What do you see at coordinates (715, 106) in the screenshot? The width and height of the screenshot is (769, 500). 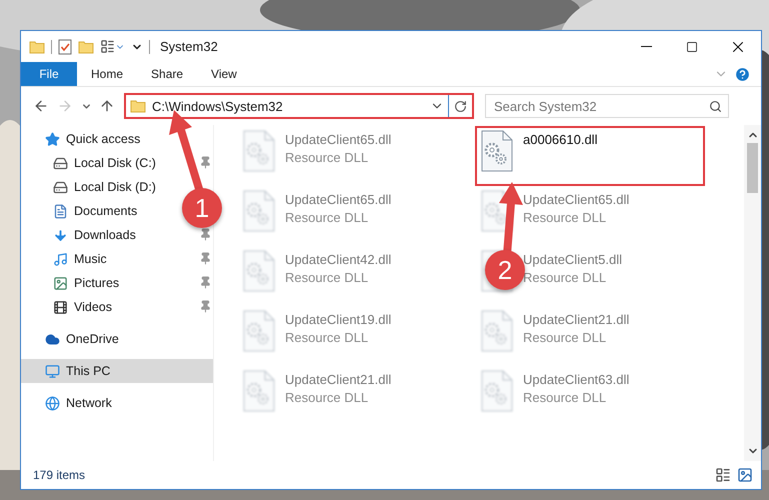 I see `search-icon` at bounding box center [715, 106].